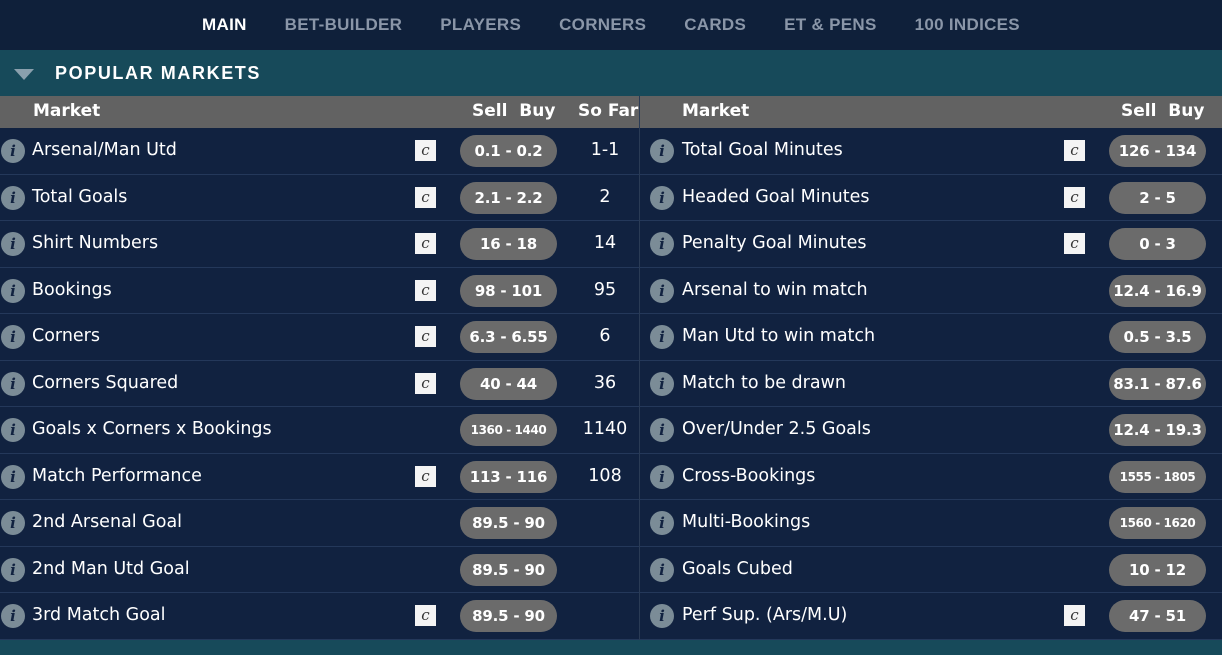 The height and width of the screenshot is (655, 1222). I want to click on sell-buy-price-button: 12.4 - 16.9, so click(1157, 290).